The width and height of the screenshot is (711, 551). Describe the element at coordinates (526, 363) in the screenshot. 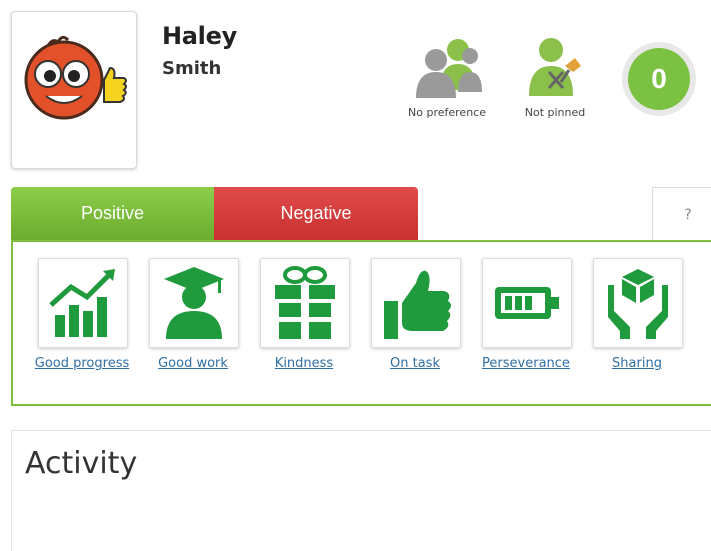

I see `award-label-perseverance: Perseverance` at that location.